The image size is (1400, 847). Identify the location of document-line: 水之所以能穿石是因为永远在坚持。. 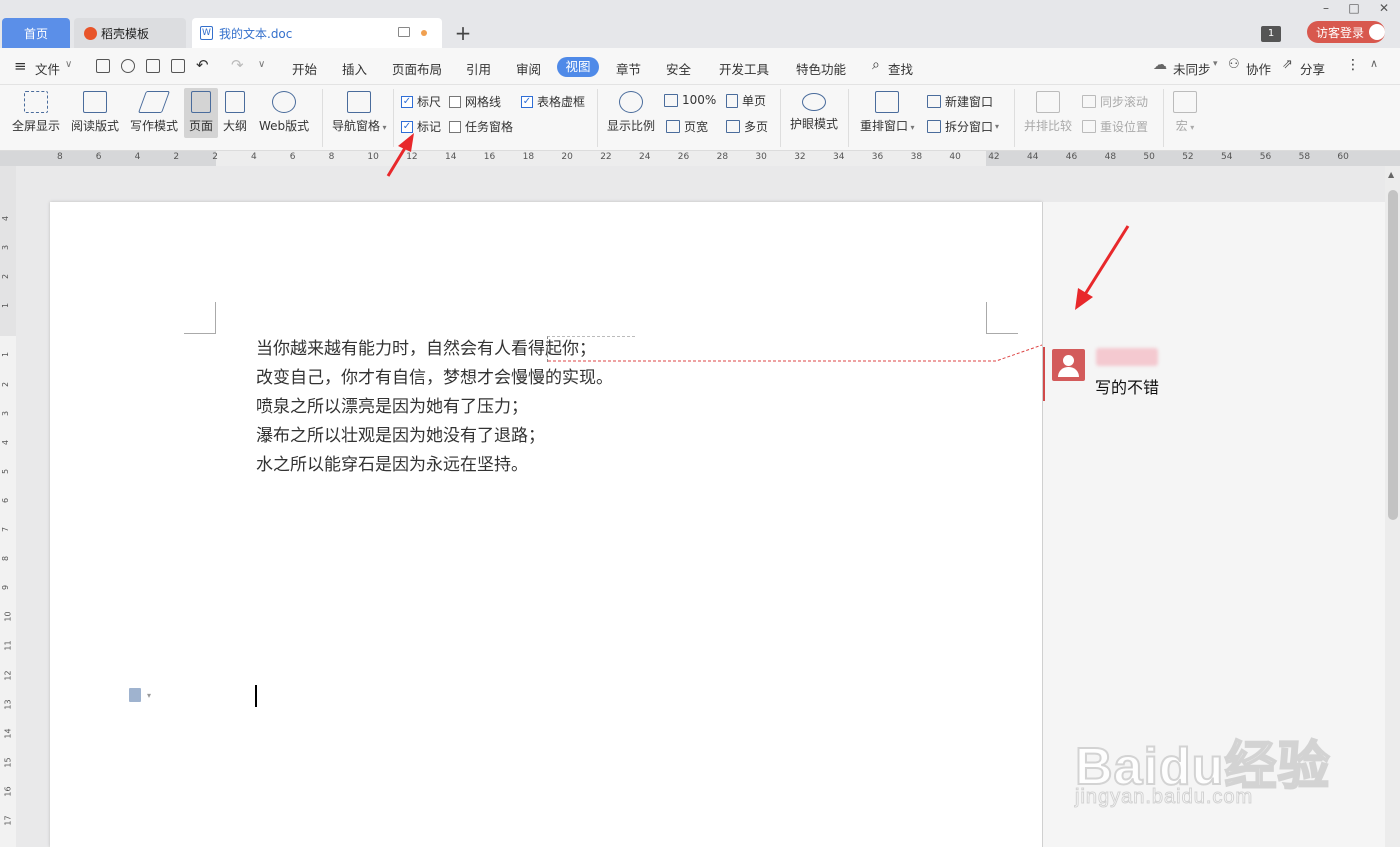
(434, 465).